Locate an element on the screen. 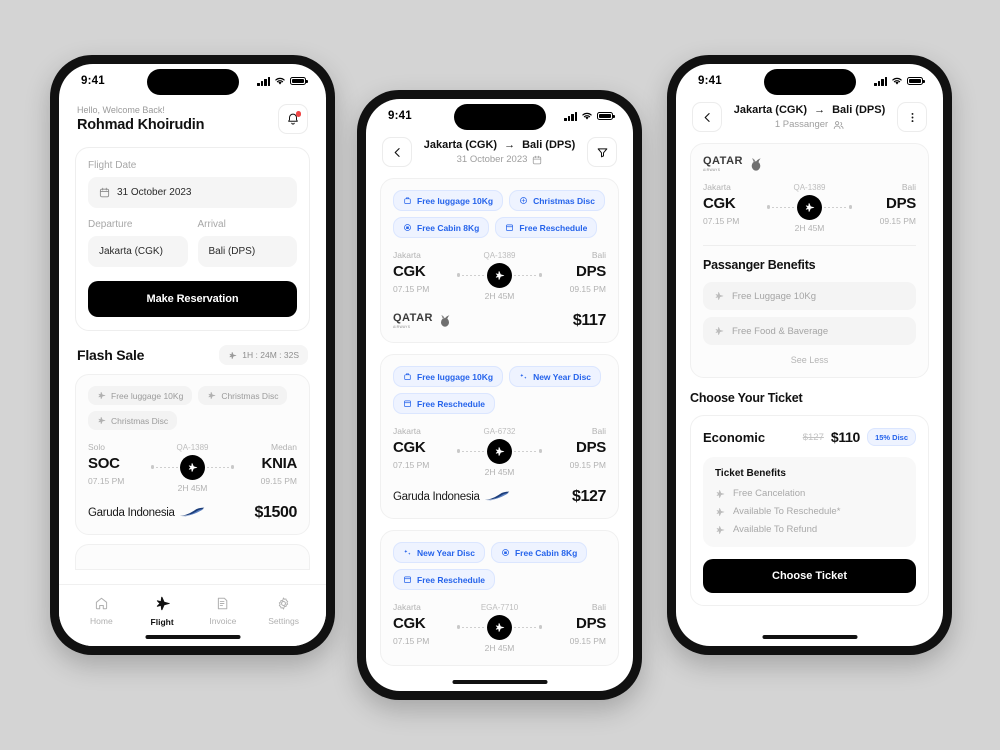  destination-city: Bali is located at coordinates (908, 187).